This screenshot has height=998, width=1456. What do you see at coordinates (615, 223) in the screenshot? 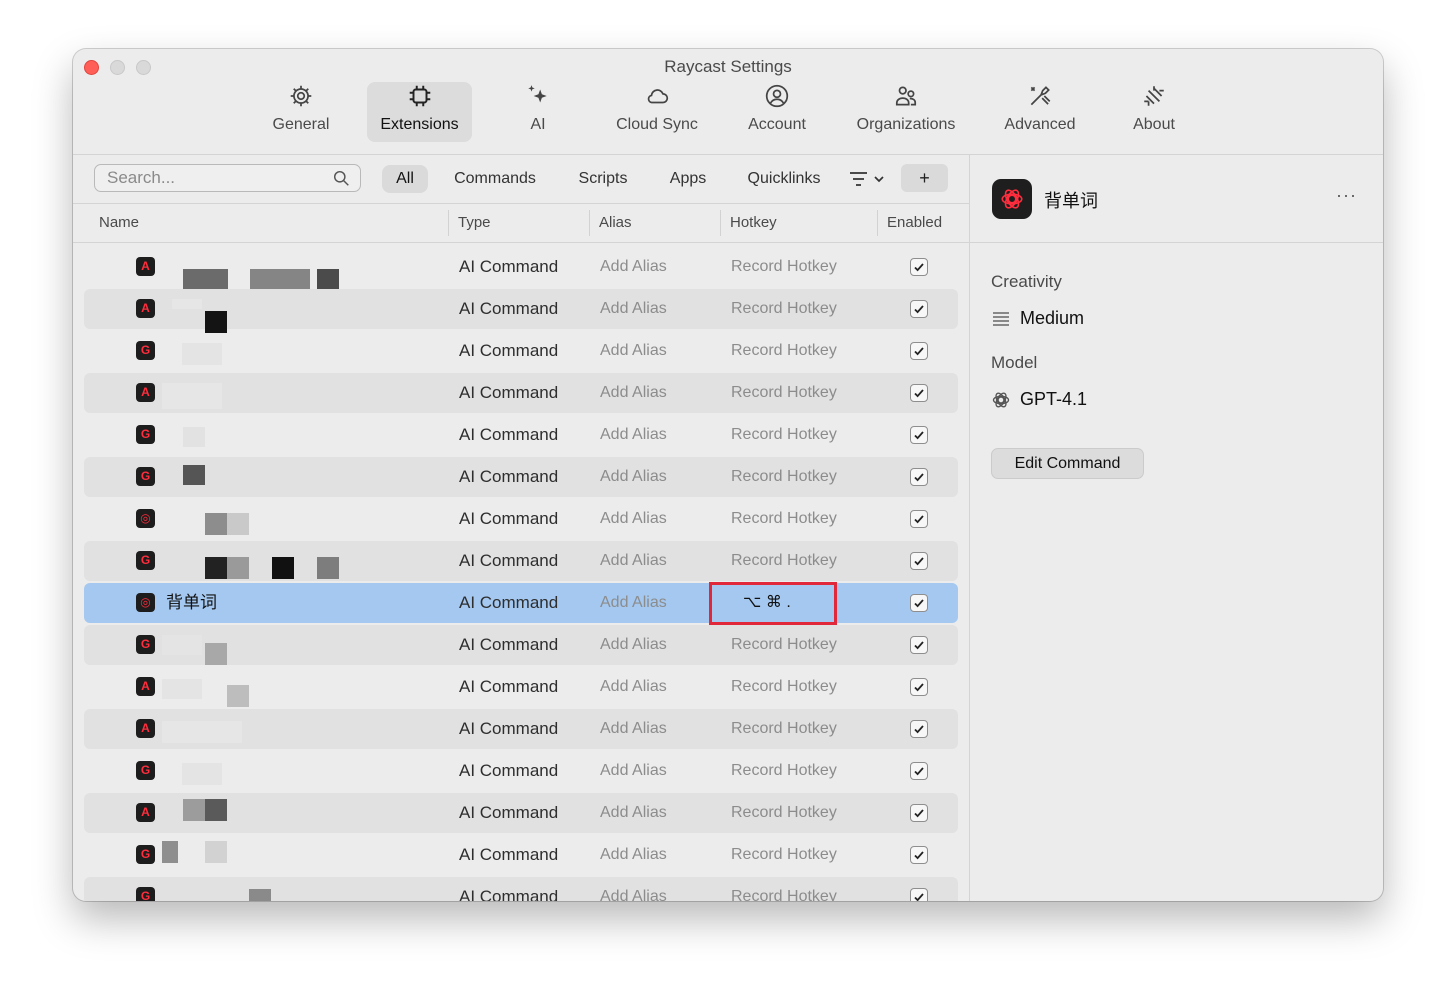
I see `column-alias: Alias` at bounding box center [615, 223].